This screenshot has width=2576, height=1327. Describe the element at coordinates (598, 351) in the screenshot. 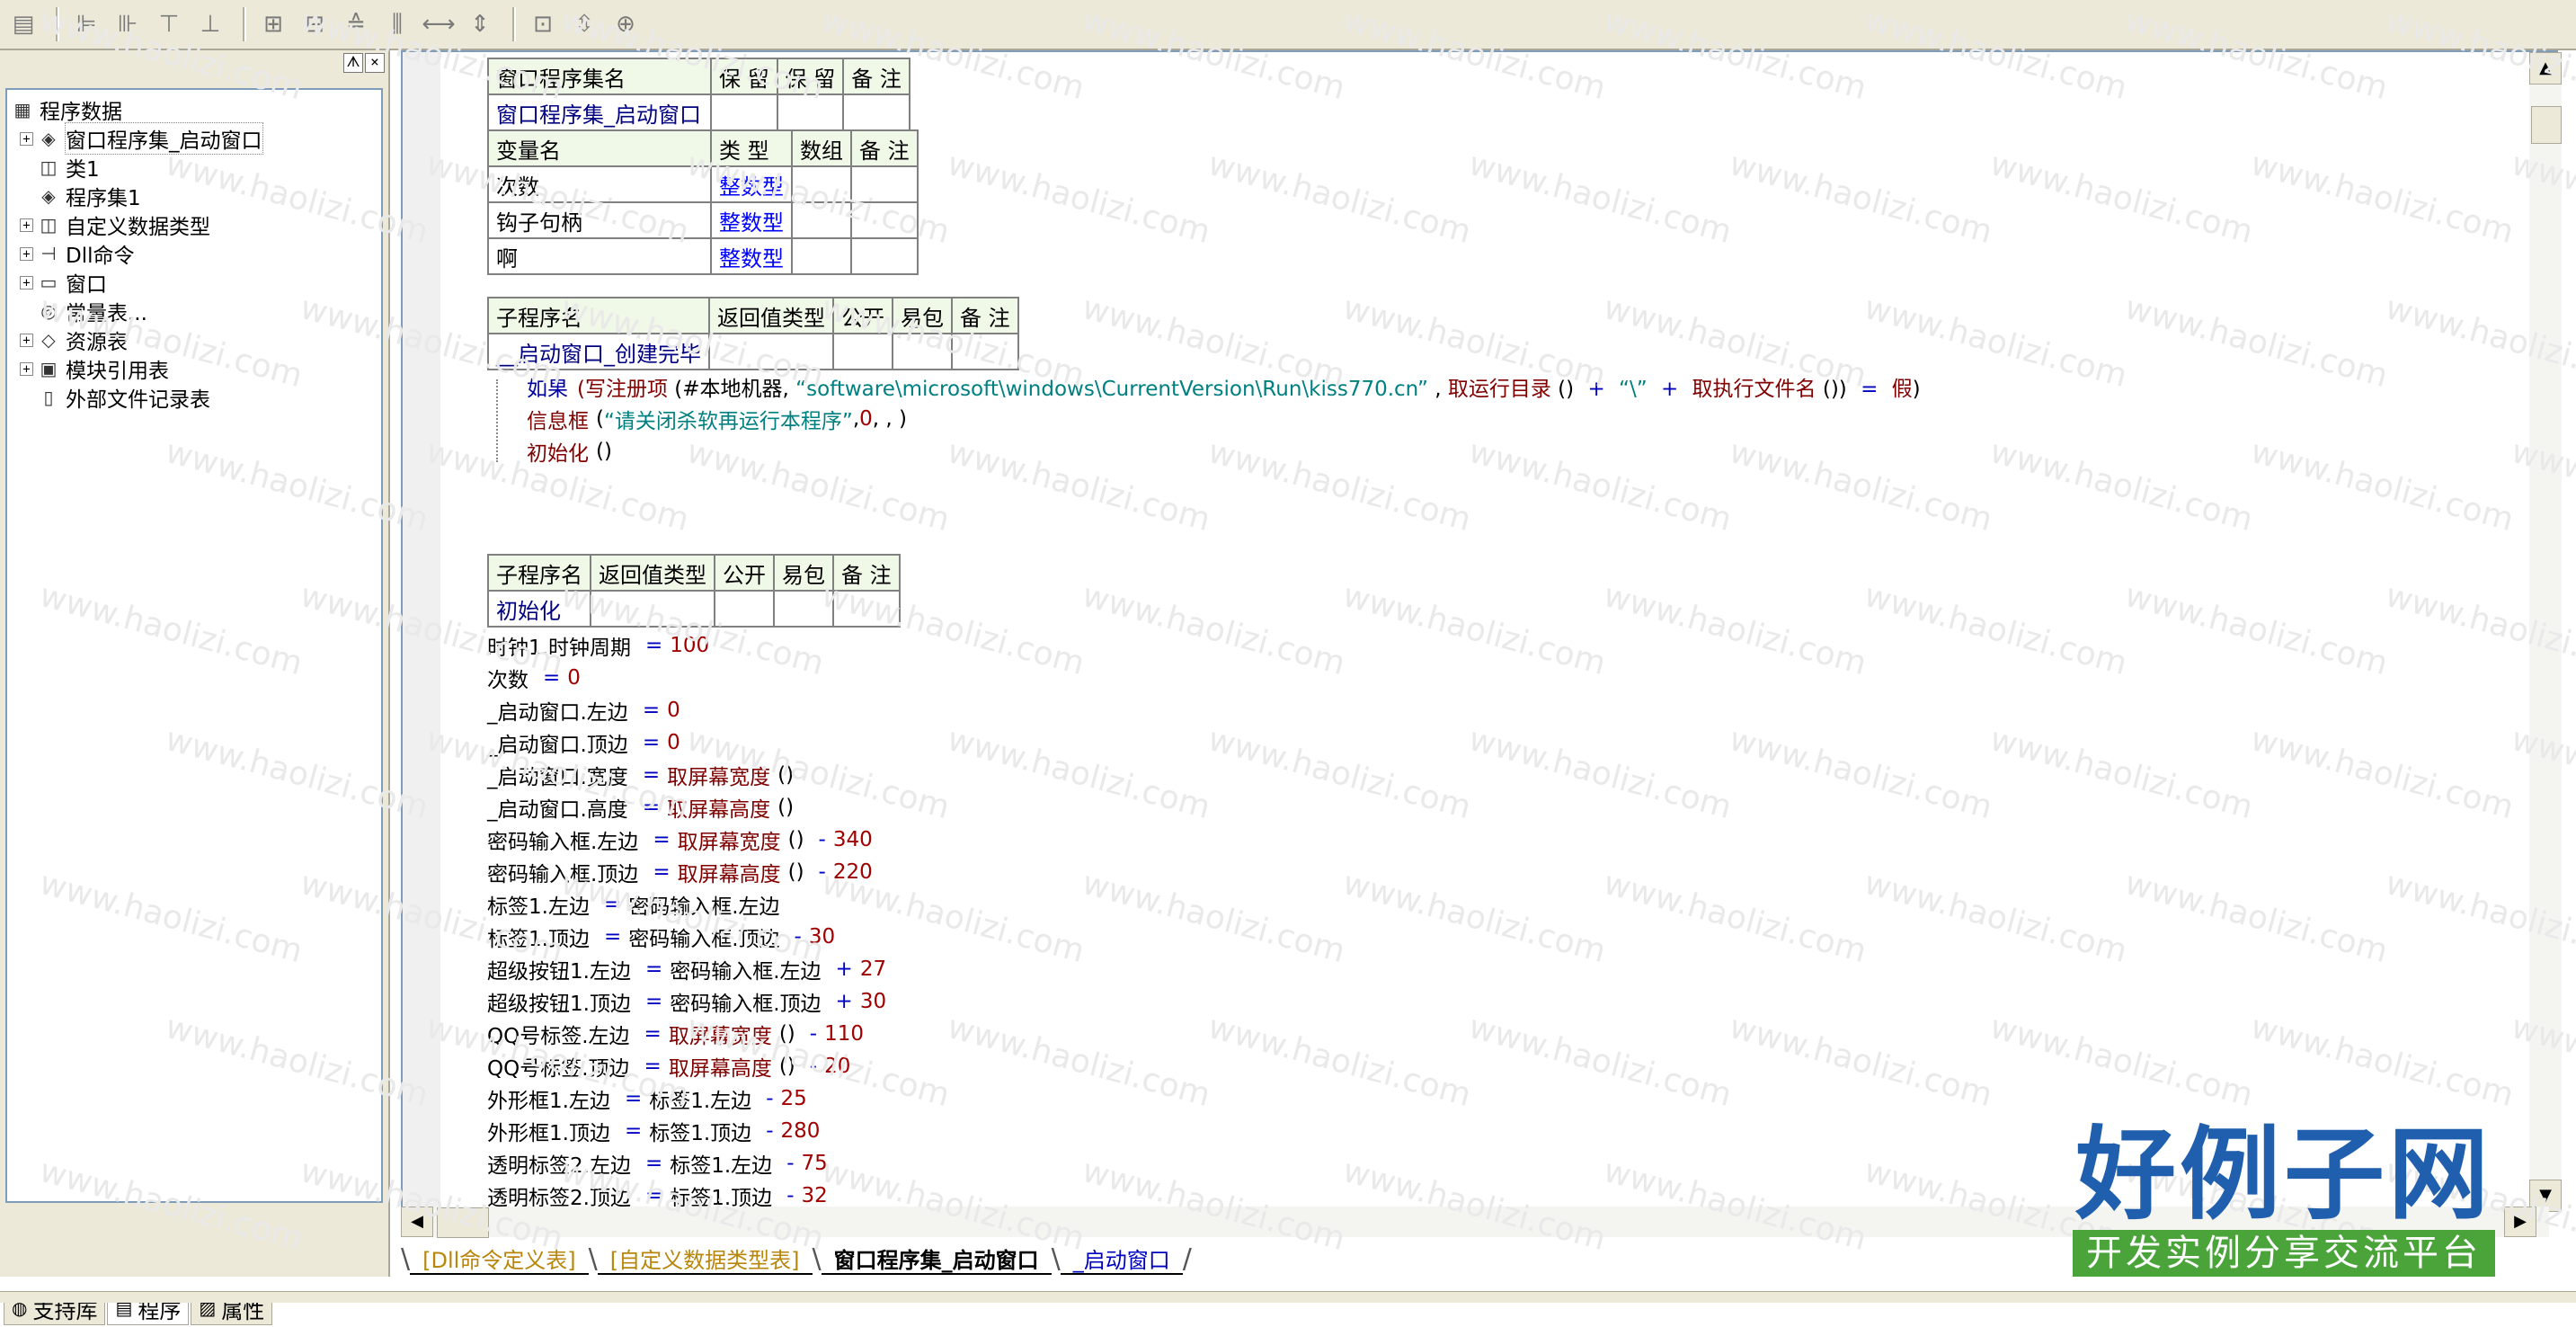

I see `table-cell: __启动窗口_创建完毕` at that location.